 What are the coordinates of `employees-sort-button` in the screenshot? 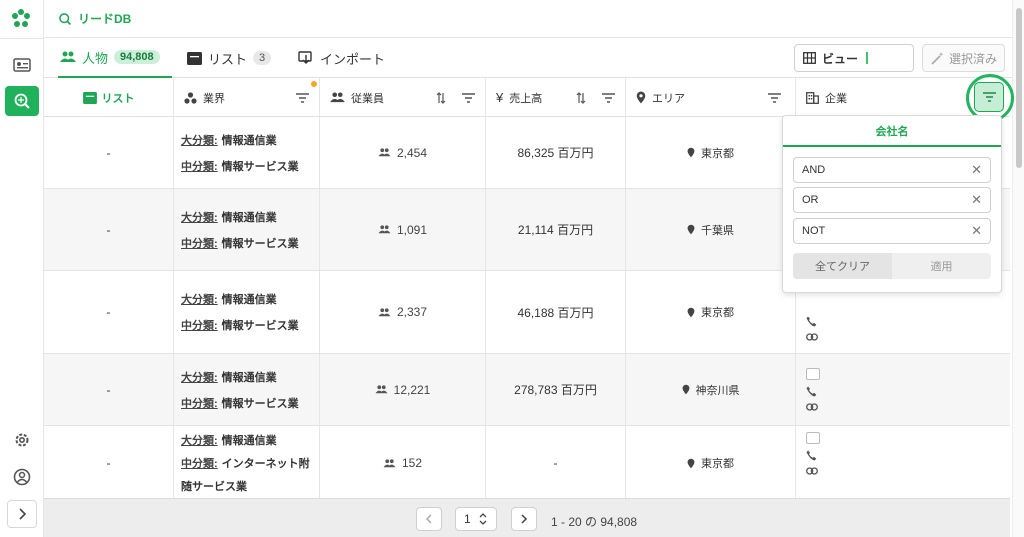 It's located at (441, 97).